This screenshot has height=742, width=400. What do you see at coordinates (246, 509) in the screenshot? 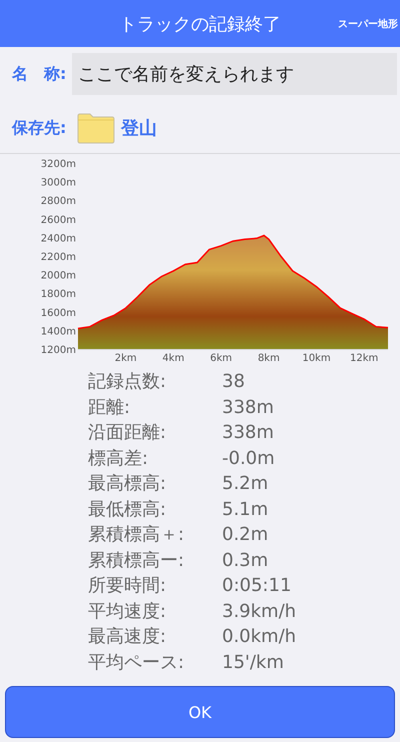
I see `stat-value: 5.1m` at bounding box center [246, 509].